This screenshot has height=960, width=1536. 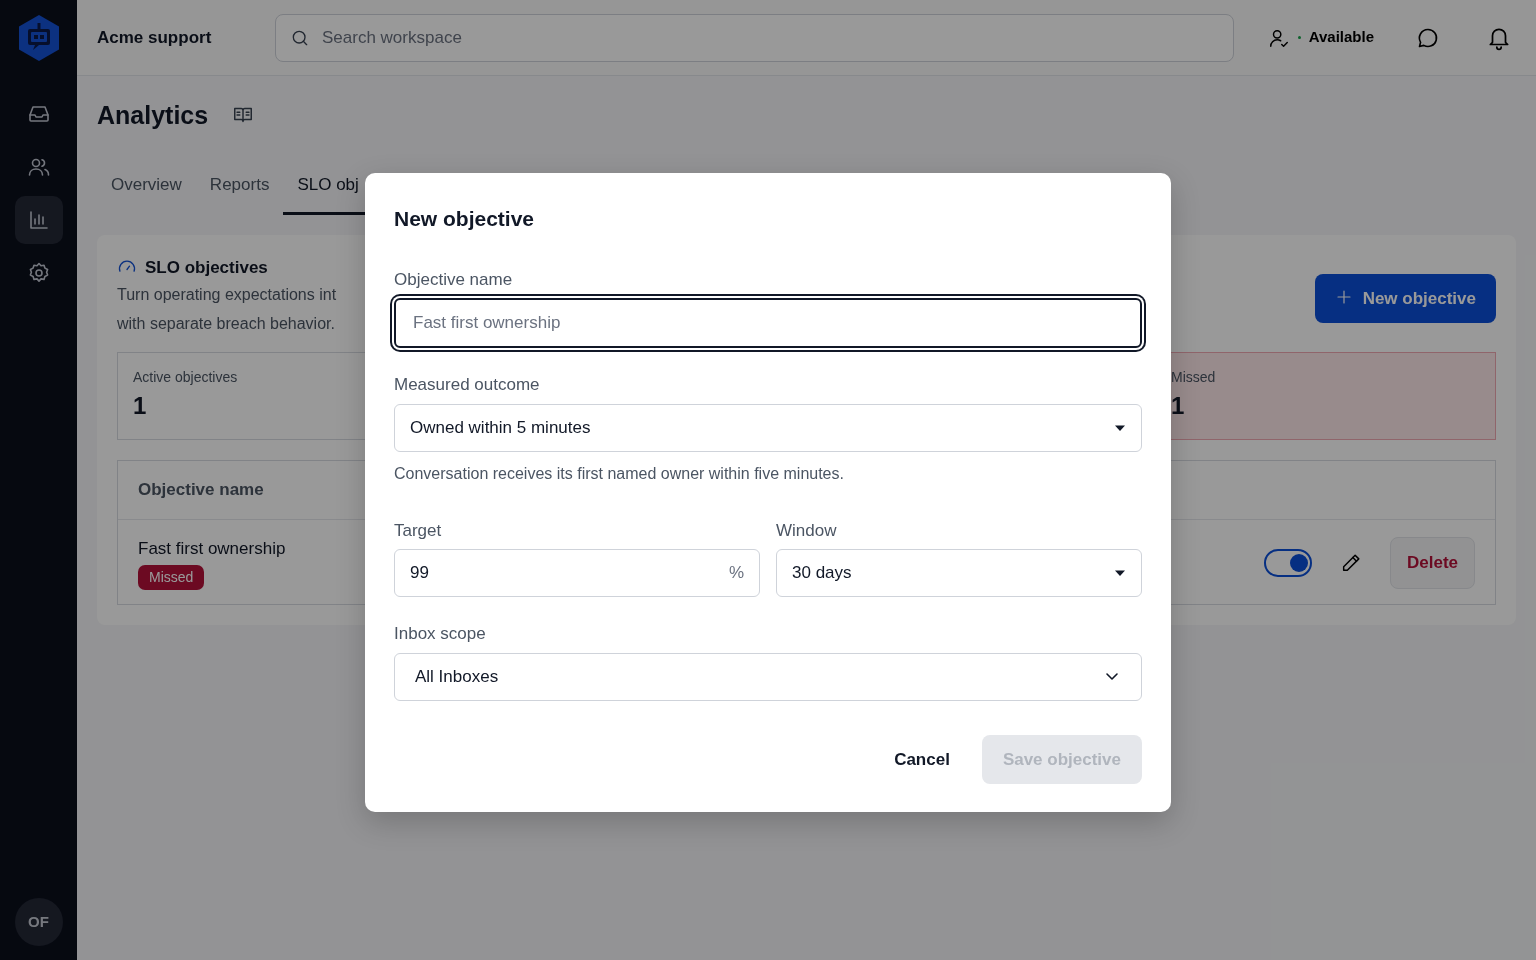 I want to click on name-input: Fast first ownership, so click(x=768, y=323).